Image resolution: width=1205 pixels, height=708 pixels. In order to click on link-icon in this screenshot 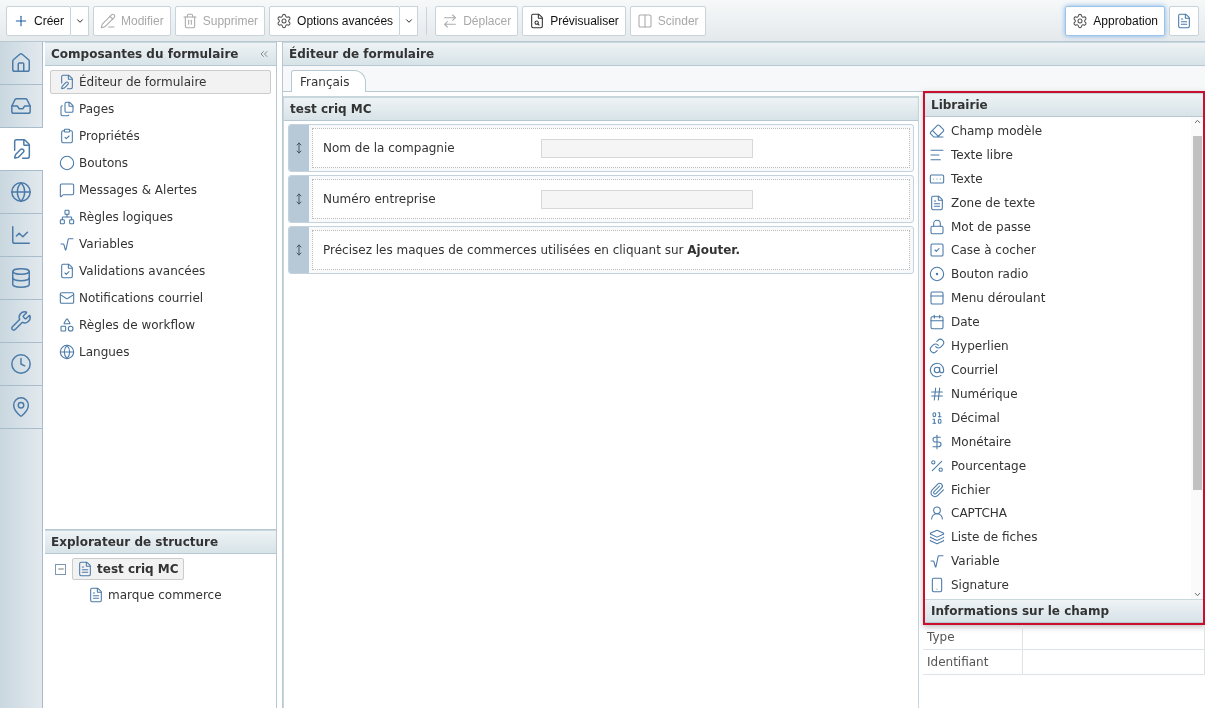, I will do `click(937, 346)`.